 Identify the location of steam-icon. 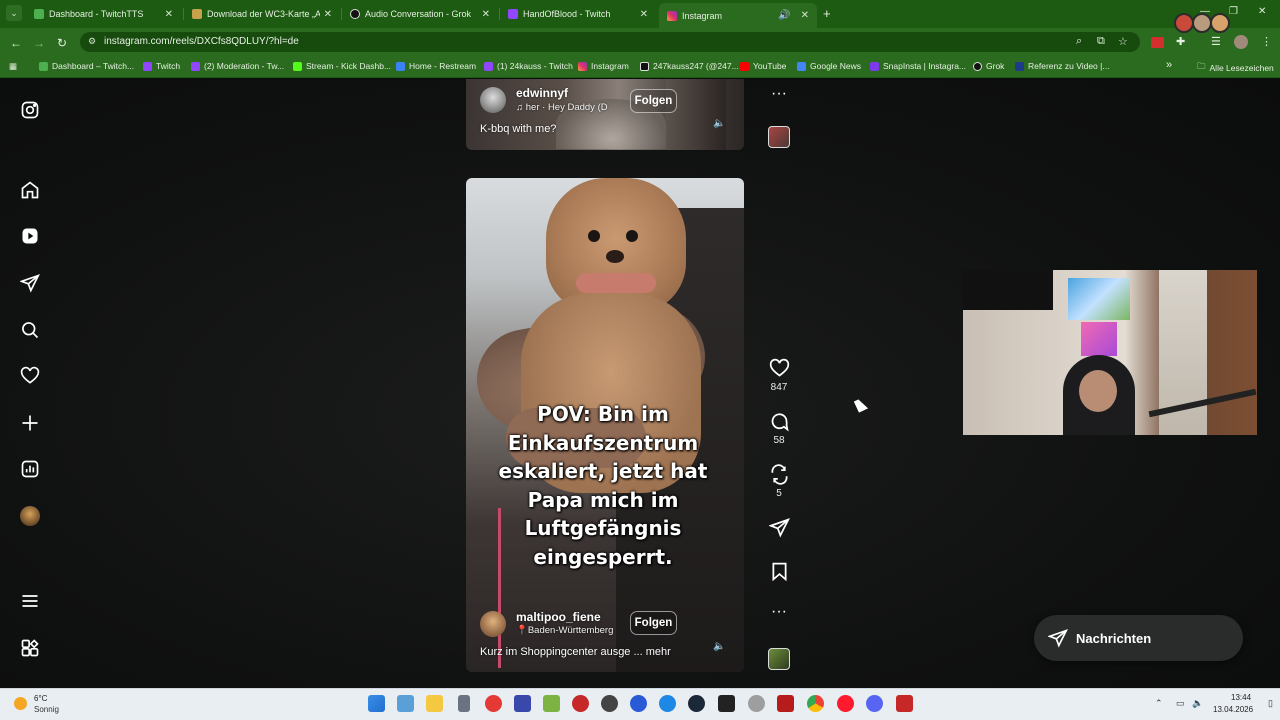
(696, 703).